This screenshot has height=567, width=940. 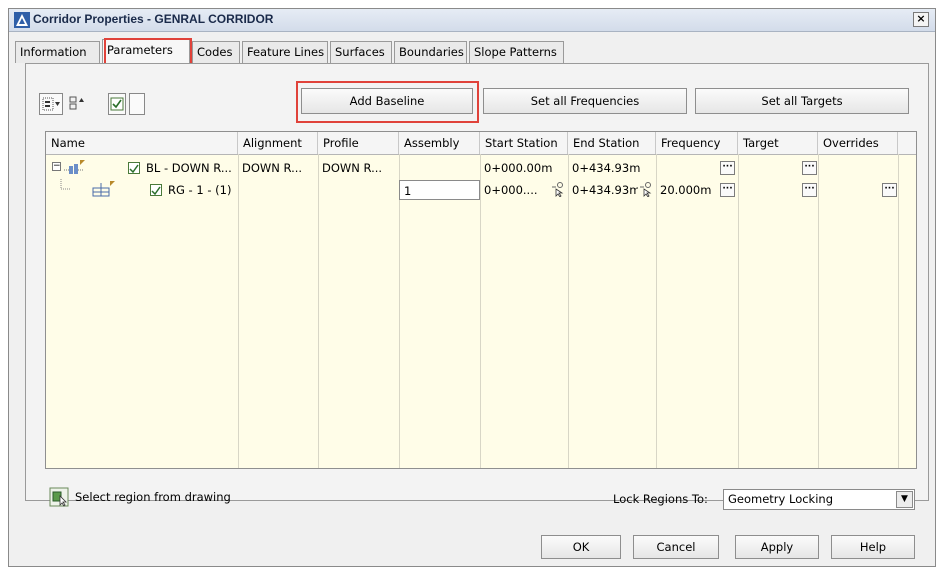 I want to click on view-options-icon, so click(x=51, y=104).